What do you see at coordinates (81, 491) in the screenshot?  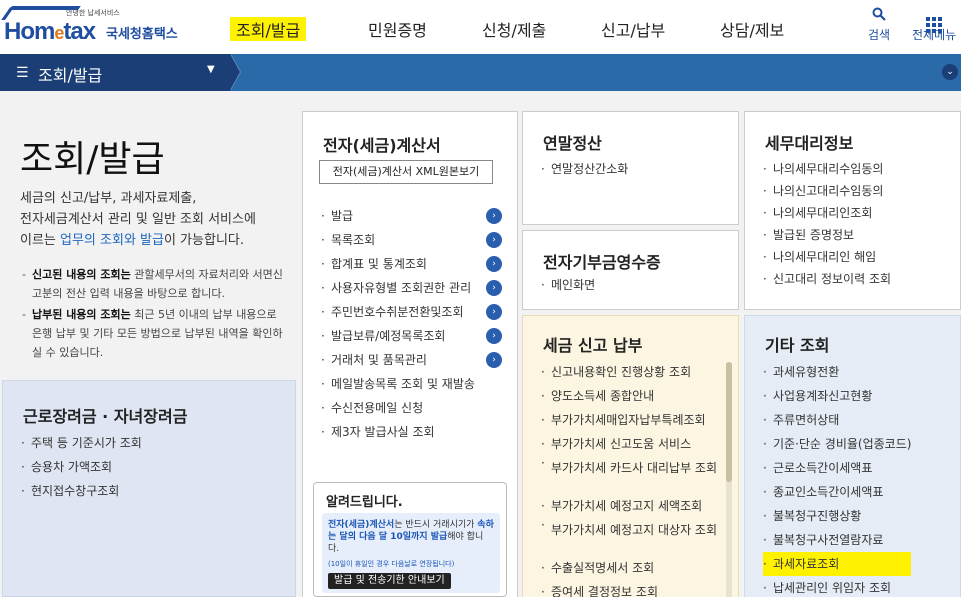 I see `list-item: 현지접수창구조회` at bounding box center [81, 491].